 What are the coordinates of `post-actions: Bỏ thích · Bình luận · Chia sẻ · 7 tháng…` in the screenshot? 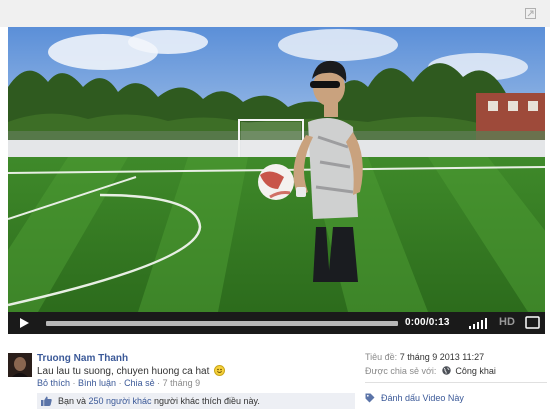 It's located at (118, 383).